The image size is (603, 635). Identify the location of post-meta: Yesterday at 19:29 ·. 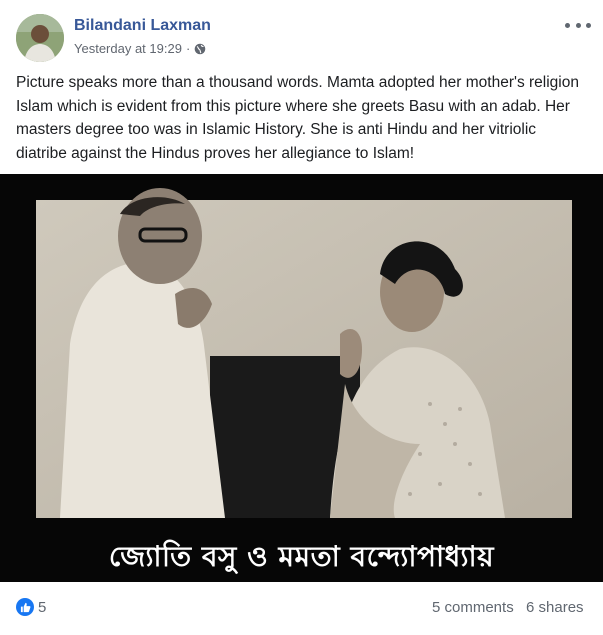
(140, 48).